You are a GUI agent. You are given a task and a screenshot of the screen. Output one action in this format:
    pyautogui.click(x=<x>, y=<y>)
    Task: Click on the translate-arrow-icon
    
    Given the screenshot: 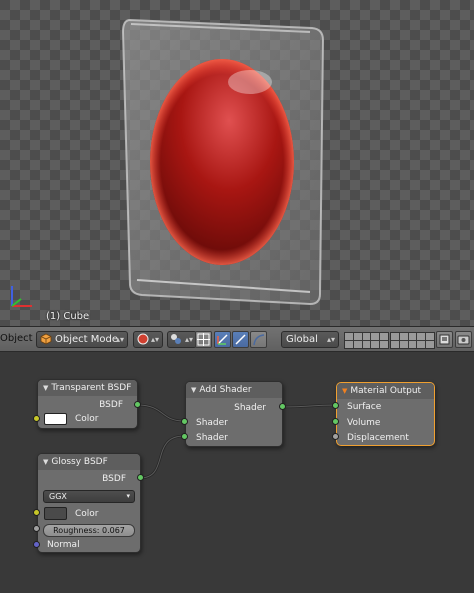 What is the action you would take?
    pyautogui.click(x=222, y=339)
    